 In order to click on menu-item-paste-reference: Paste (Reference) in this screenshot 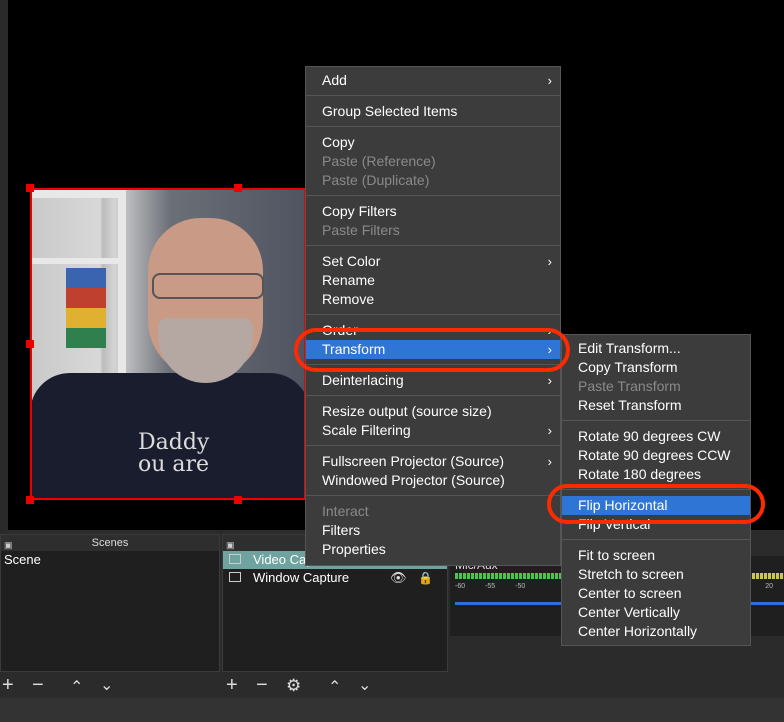, I will do `click(433, 161)`.